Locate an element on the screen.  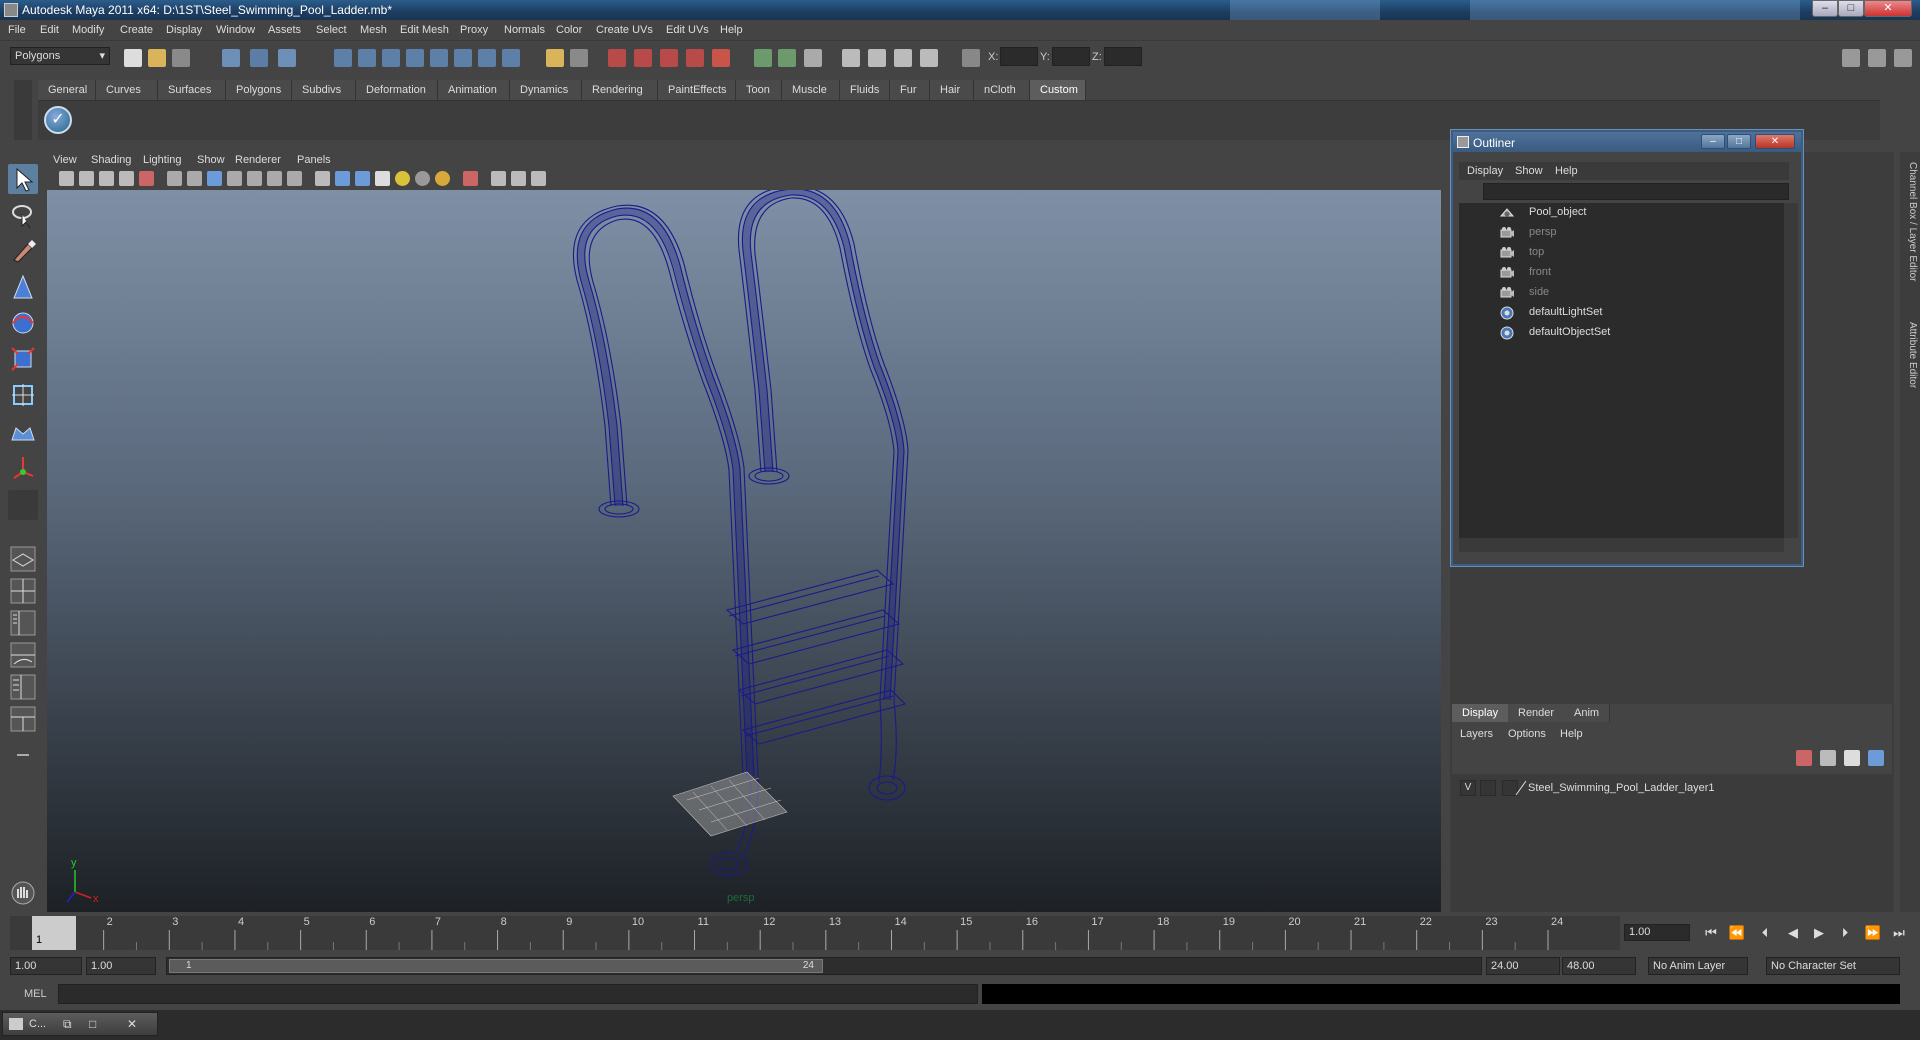
animation-end-field: 48.00 is located at coordinates (1599, 966).